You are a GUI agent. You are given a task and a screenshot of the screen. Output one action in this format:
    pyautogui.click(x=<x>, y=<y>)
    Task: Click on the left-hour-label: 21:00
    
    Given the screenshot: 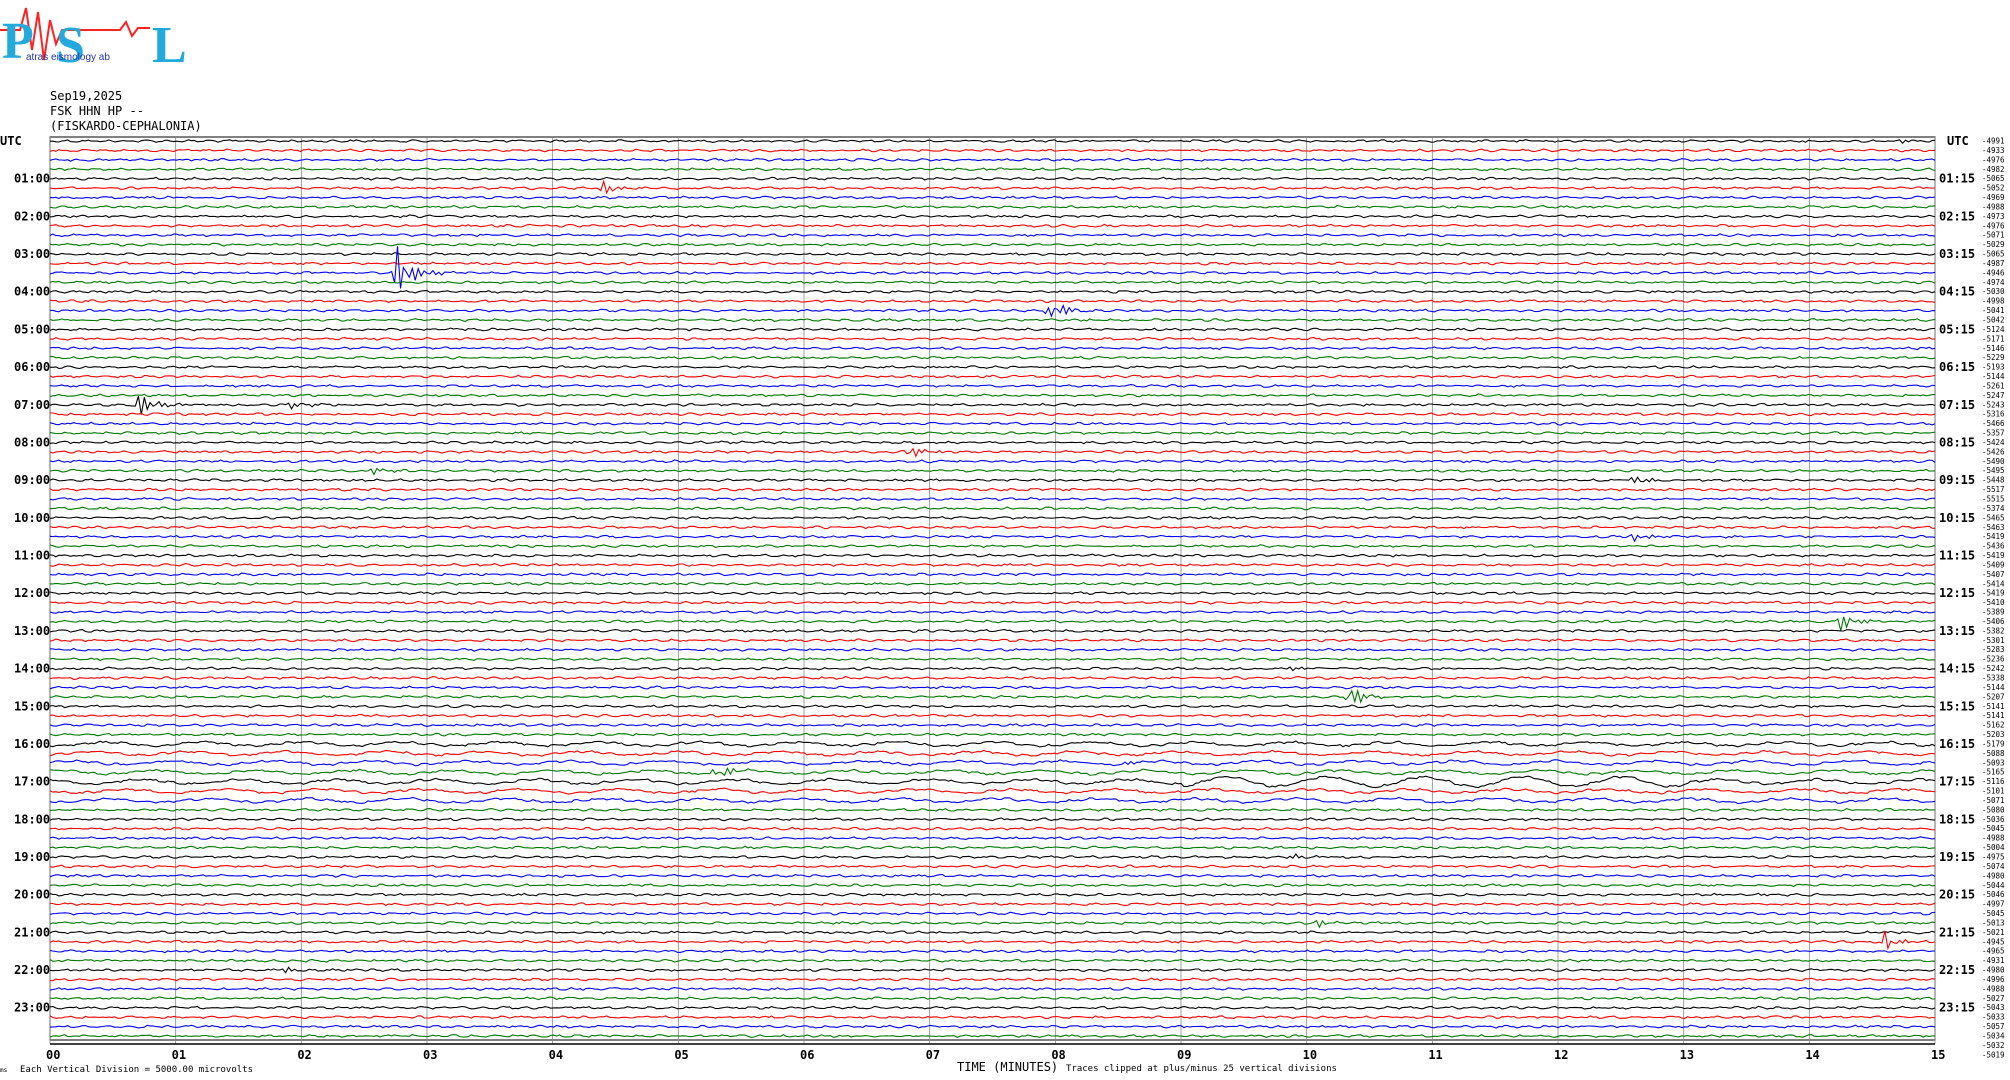 What is the action you would take?
    pyautogui.click(x=32, y=932)
    